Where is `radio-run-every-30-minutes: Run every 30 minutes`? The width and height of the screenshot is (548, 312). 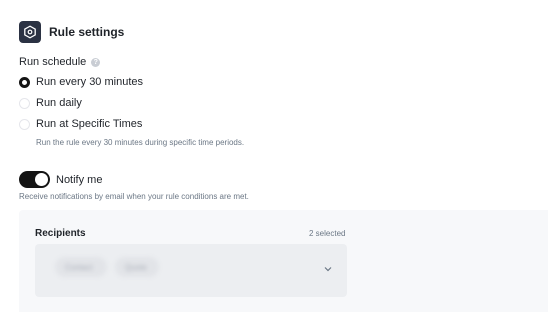 radio-run-every-30-minutes: Run every 30 minutes is located at coordinates (81, 82).